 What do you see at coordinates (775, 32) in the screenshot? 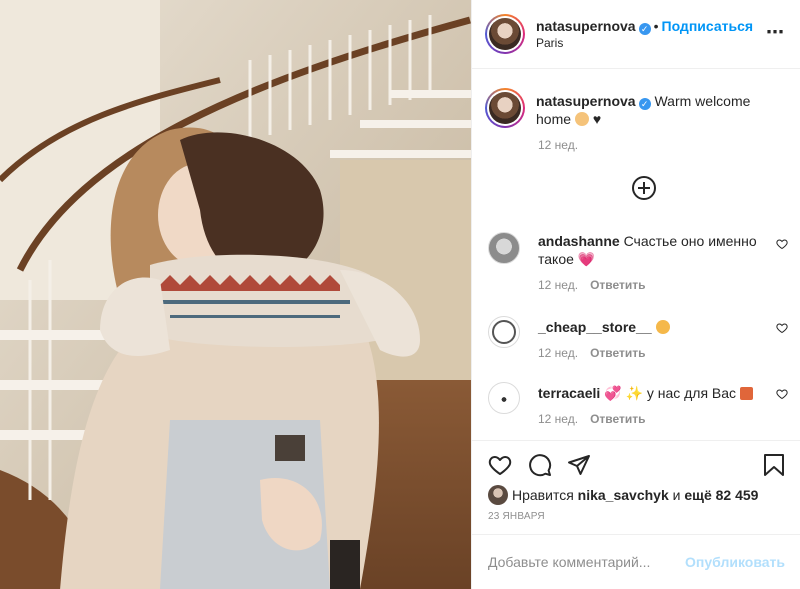
I see `more-horizontal-icon: ⋯` at bounding box center [775, 32].